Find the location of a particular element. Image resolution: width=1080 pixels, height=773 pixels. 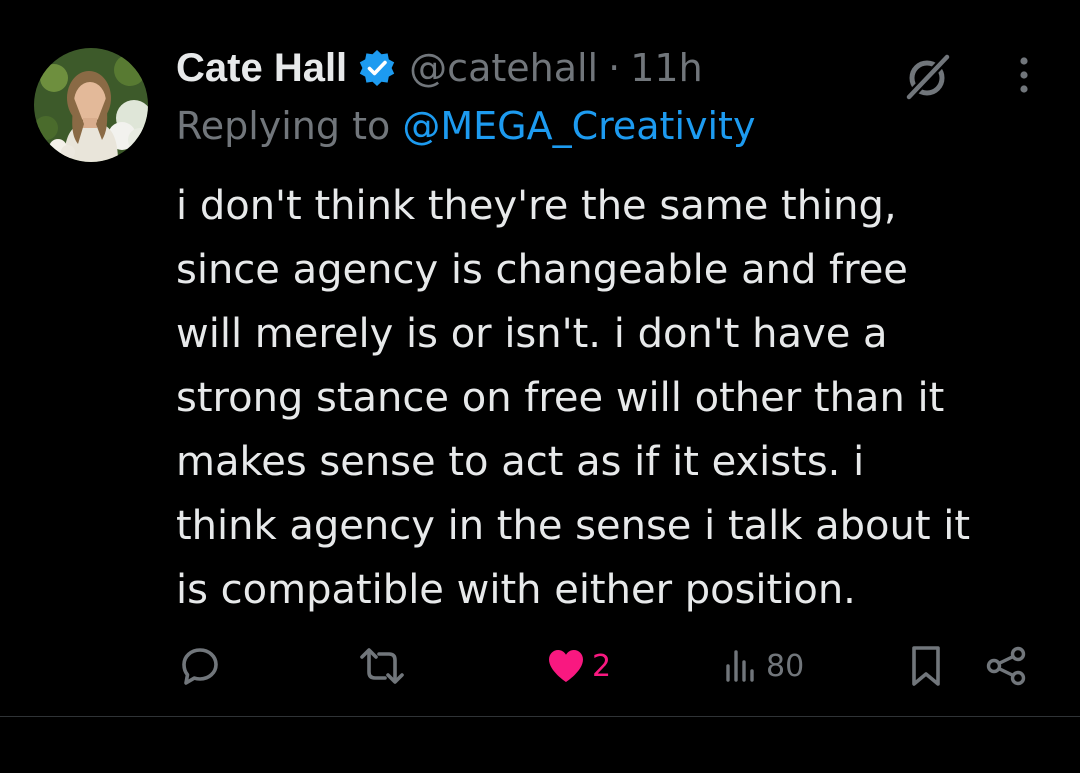

retweet-icon is located at coordinates (382, 666).